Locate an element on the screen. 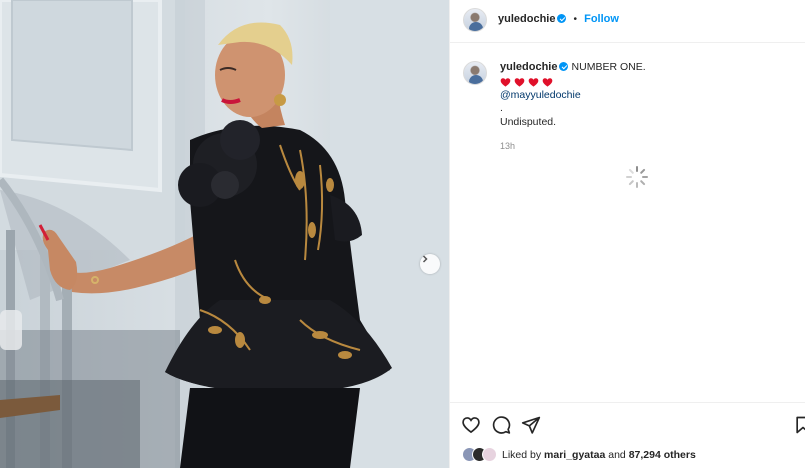 The height and width of the screenshot is (468, 805). post-actions: Liked by mari_gyataa and 87,294 others is located at coordinates (627, 435).